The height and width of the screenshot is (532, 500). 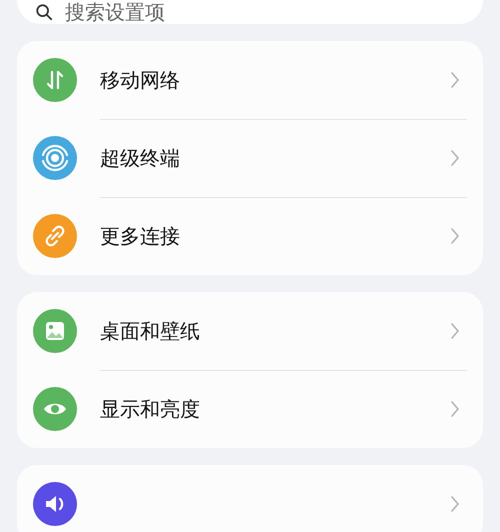 What do you see at coordinates (250, 80) in the screenshot?
I see `settings-item: 移动网络` at bounding box center [250, 80].